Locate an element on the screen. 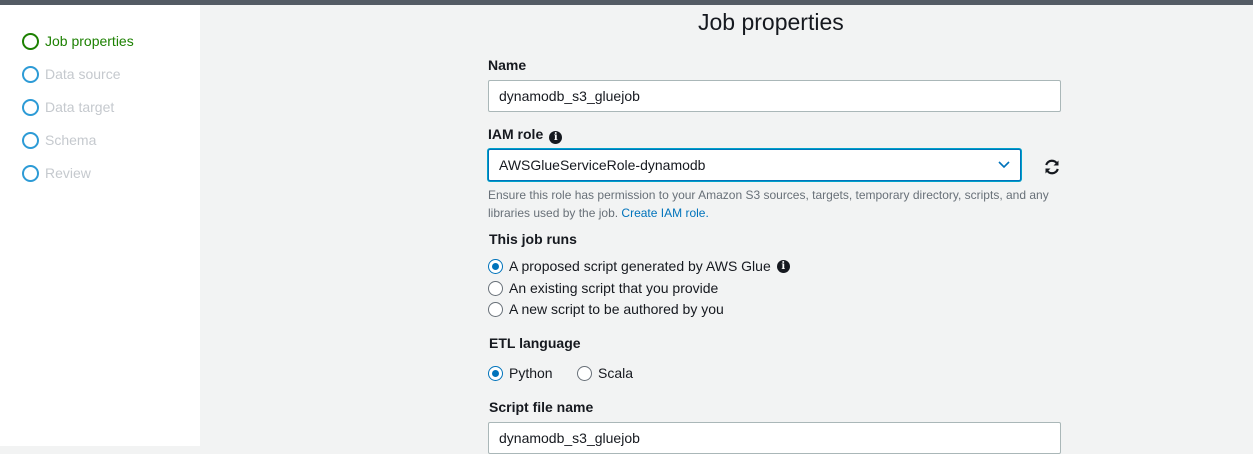 Image resolution: width=1253 pixels, height=454 pixels. etl-language-option-scala: Scala is located at coordinates (605, 373).